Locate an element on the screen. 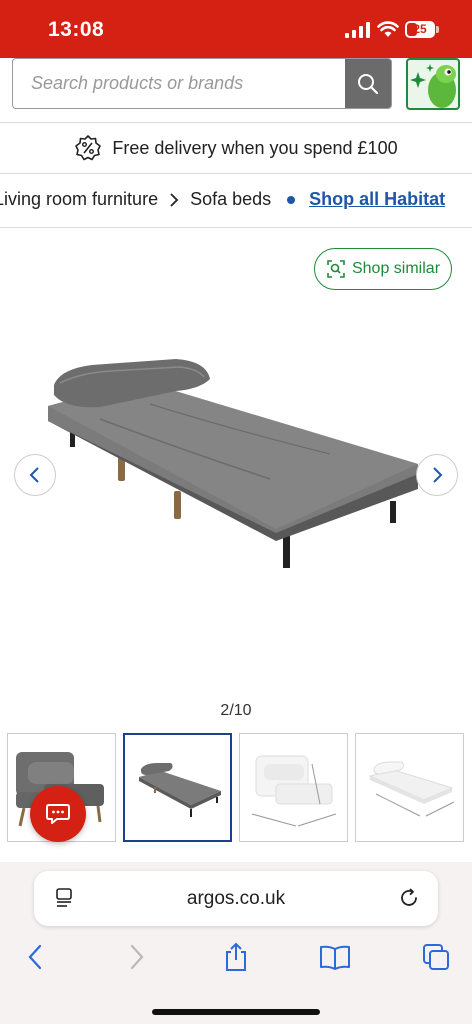  signal-icon is located at coordinates (357, 30).